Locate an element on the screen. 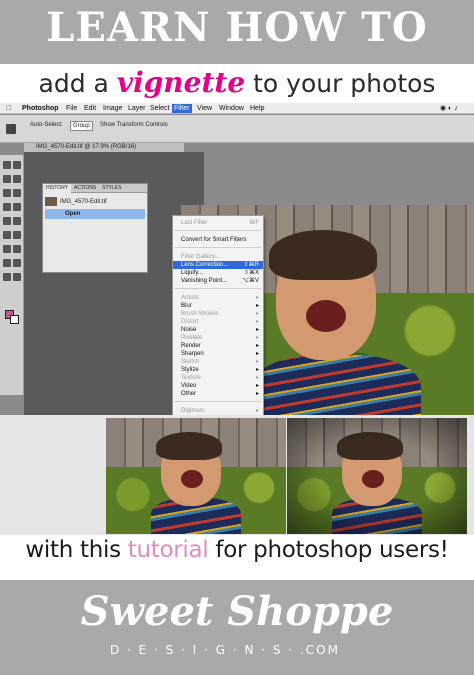 The height and width of the screenshot is (675, 474). snapshot-thumbnail is located at coordinates (51, 201).